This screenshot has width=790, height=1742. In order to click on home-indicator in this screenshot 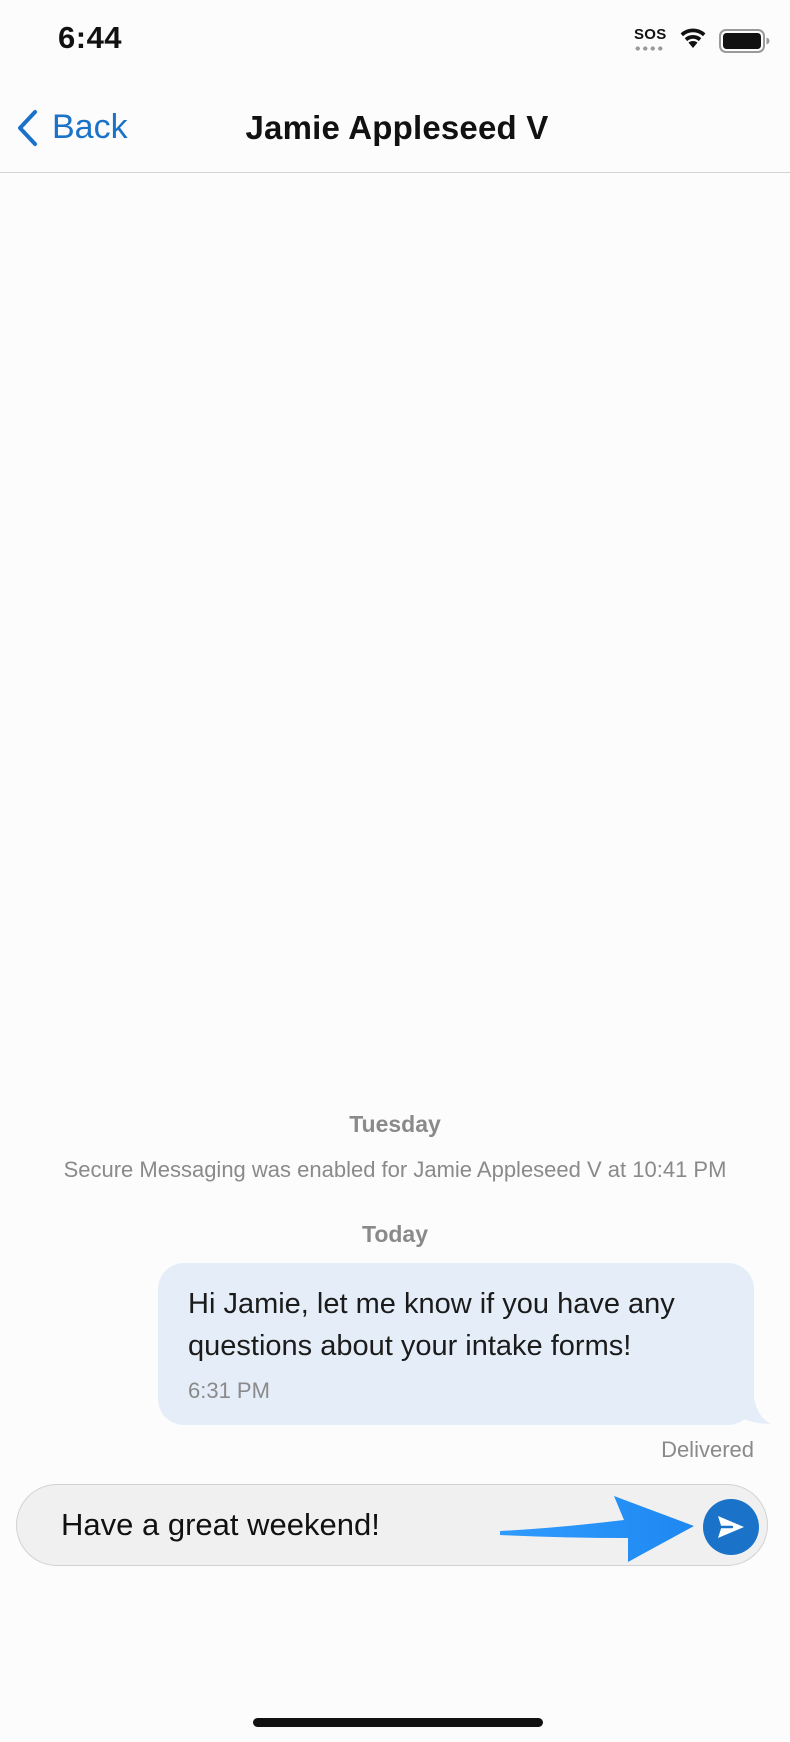, I will do `click(398, 1722)`.